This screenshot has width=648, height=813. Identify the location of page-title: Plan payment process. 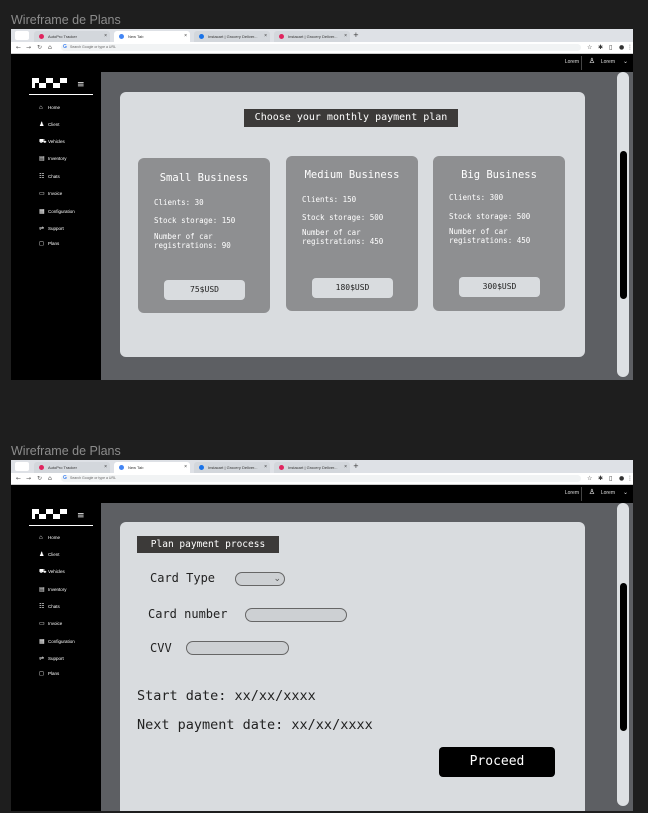
(208, 544).